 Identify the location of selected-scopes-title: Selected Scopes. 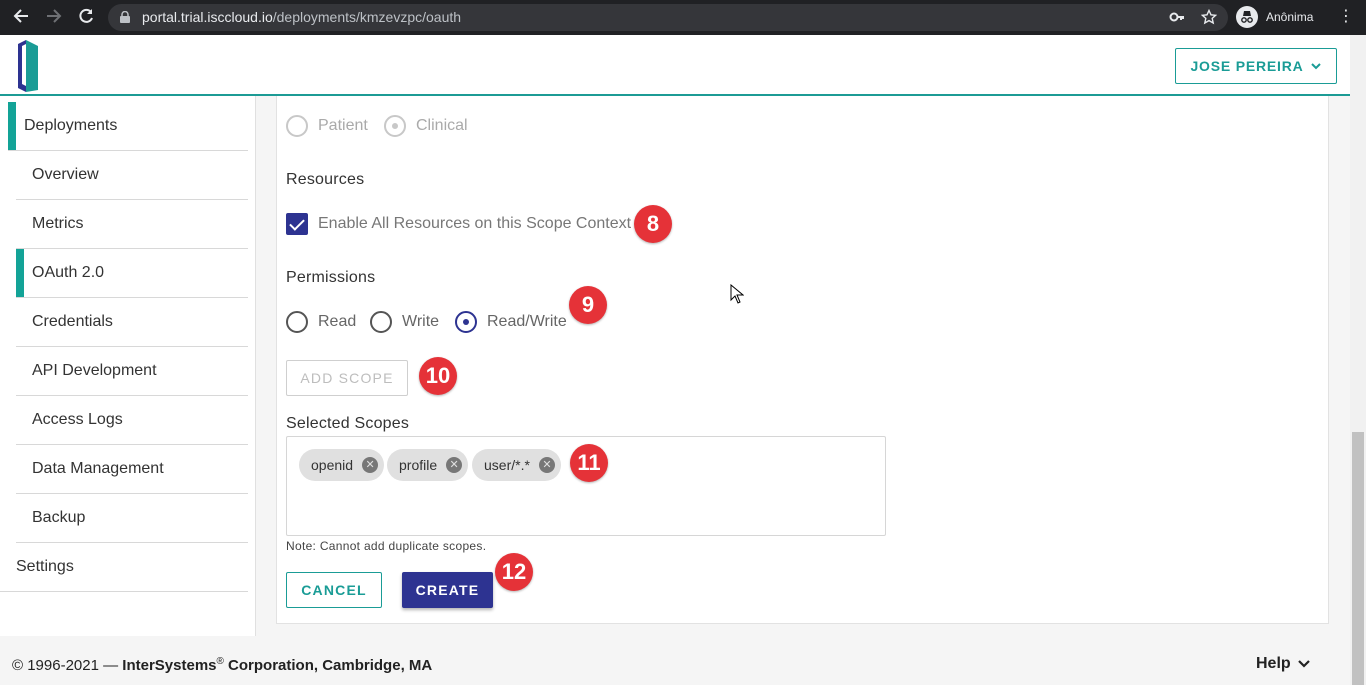
(348, 423).